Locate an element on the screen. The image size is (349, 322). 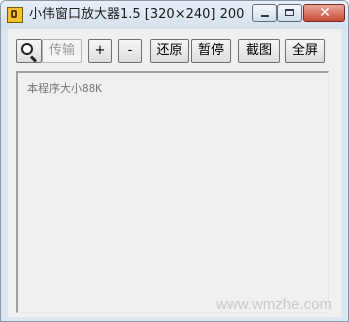
maximize-button is located at coordinates (289, 13).